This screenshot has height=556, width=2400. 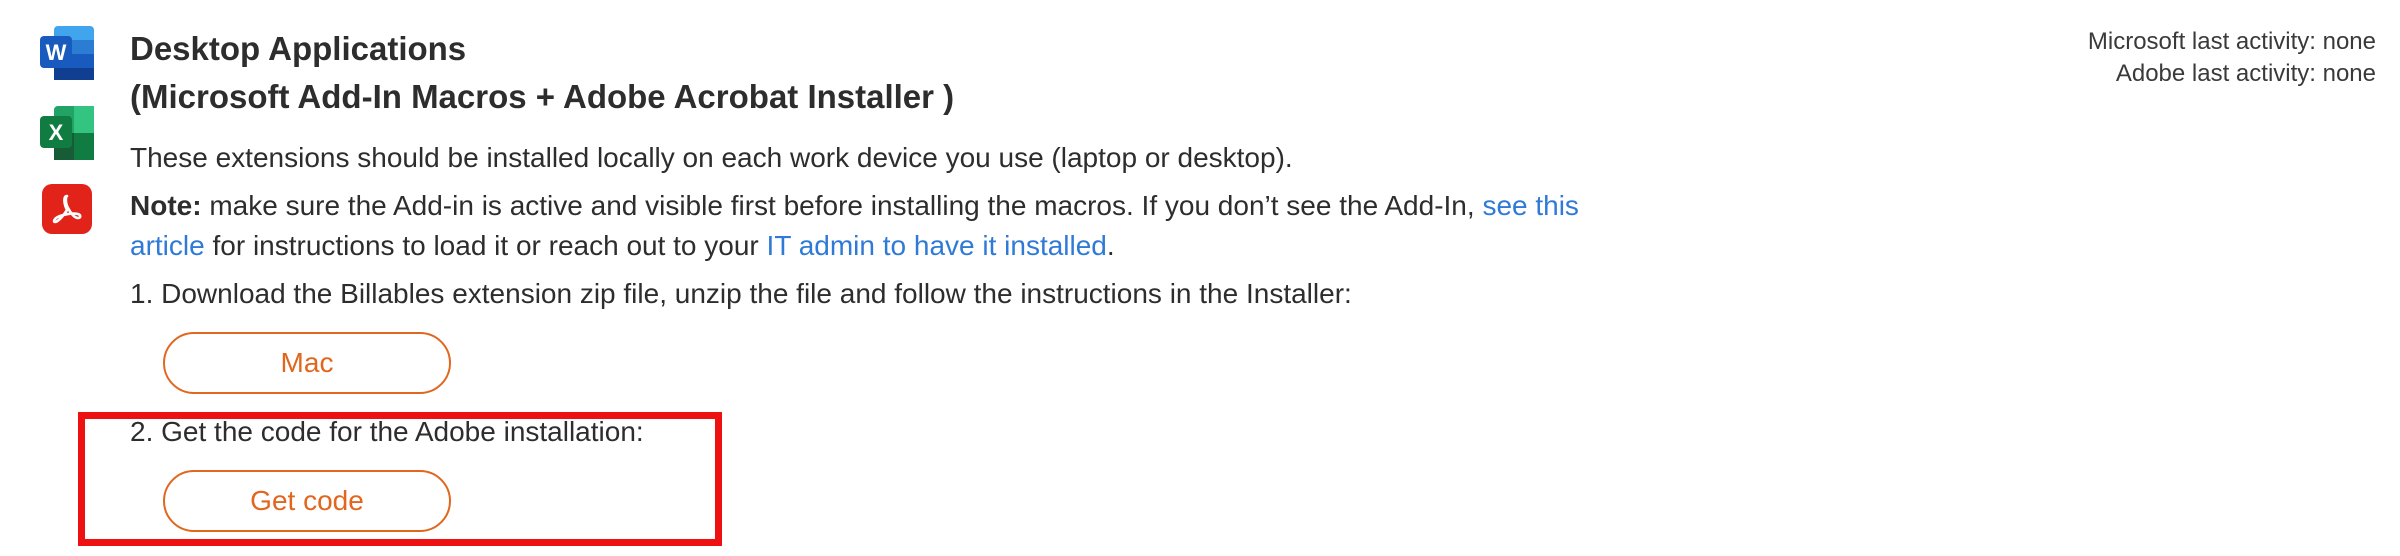 What do you see at coordinates (307, 363) in the screenshot?
I see `mac-download-button: Mac` at bounding box center [307, 363].